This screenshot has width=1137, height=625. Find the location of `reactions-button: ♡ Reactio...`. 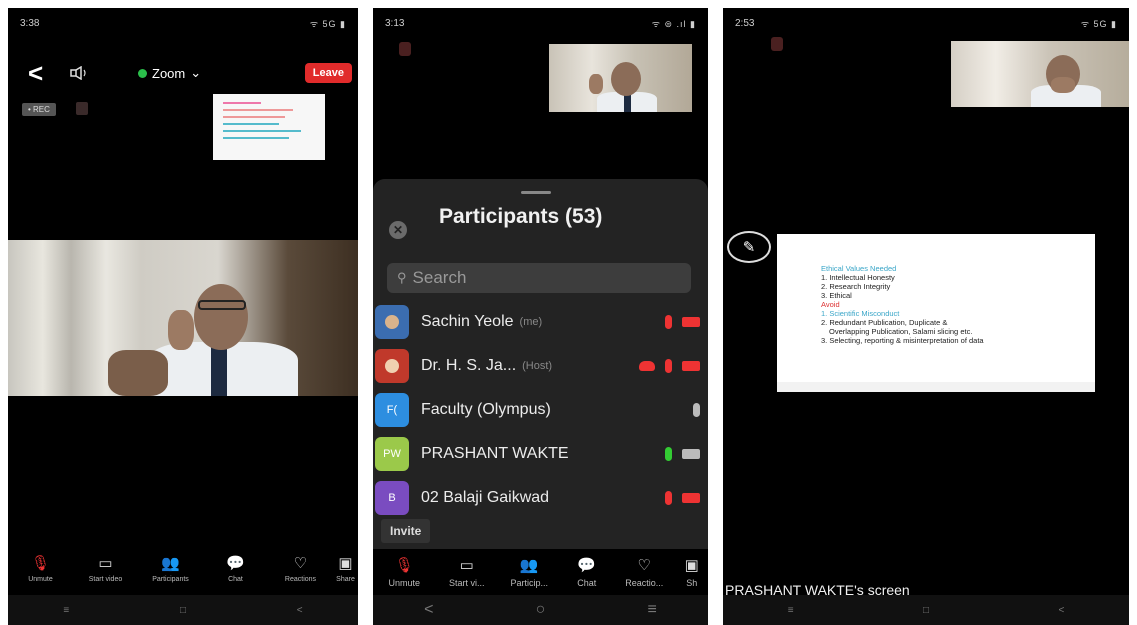

reactions-button: ♡ Reactio... is located at coordinates (644, 573).